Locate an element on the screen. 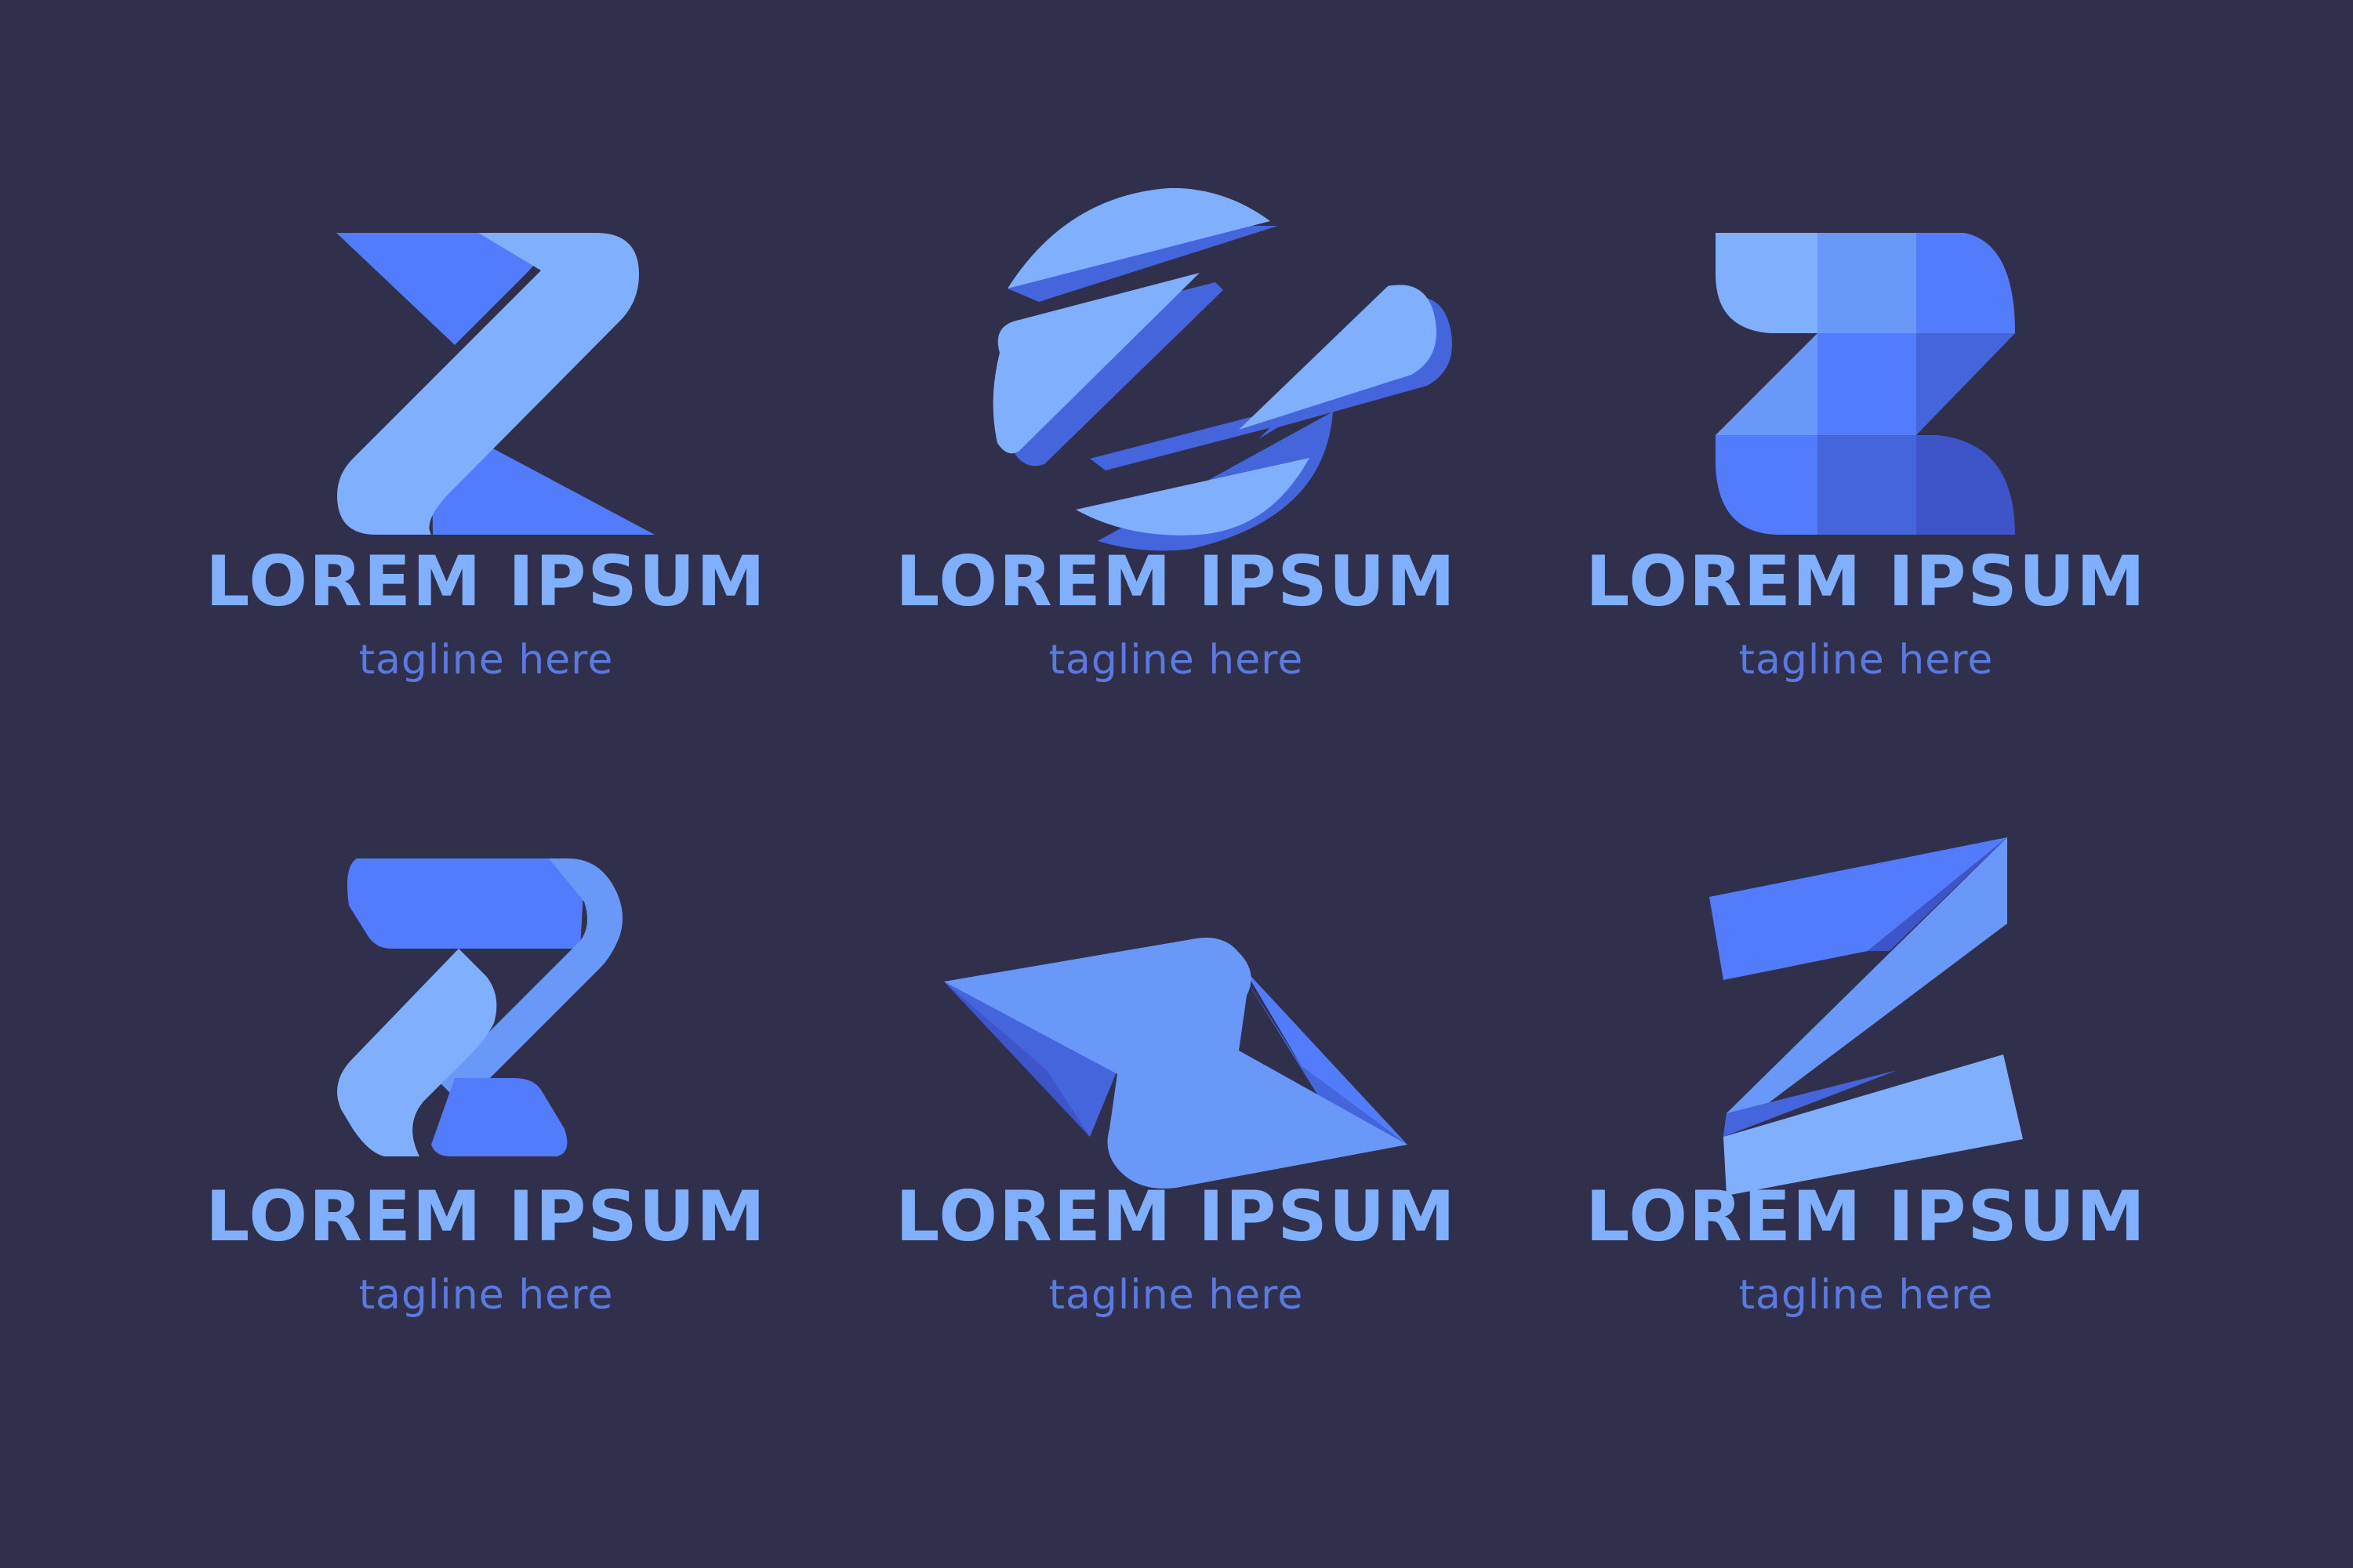  logo-card-1: LOREM IPSUM tagline here is located at coordinates (486, 478).